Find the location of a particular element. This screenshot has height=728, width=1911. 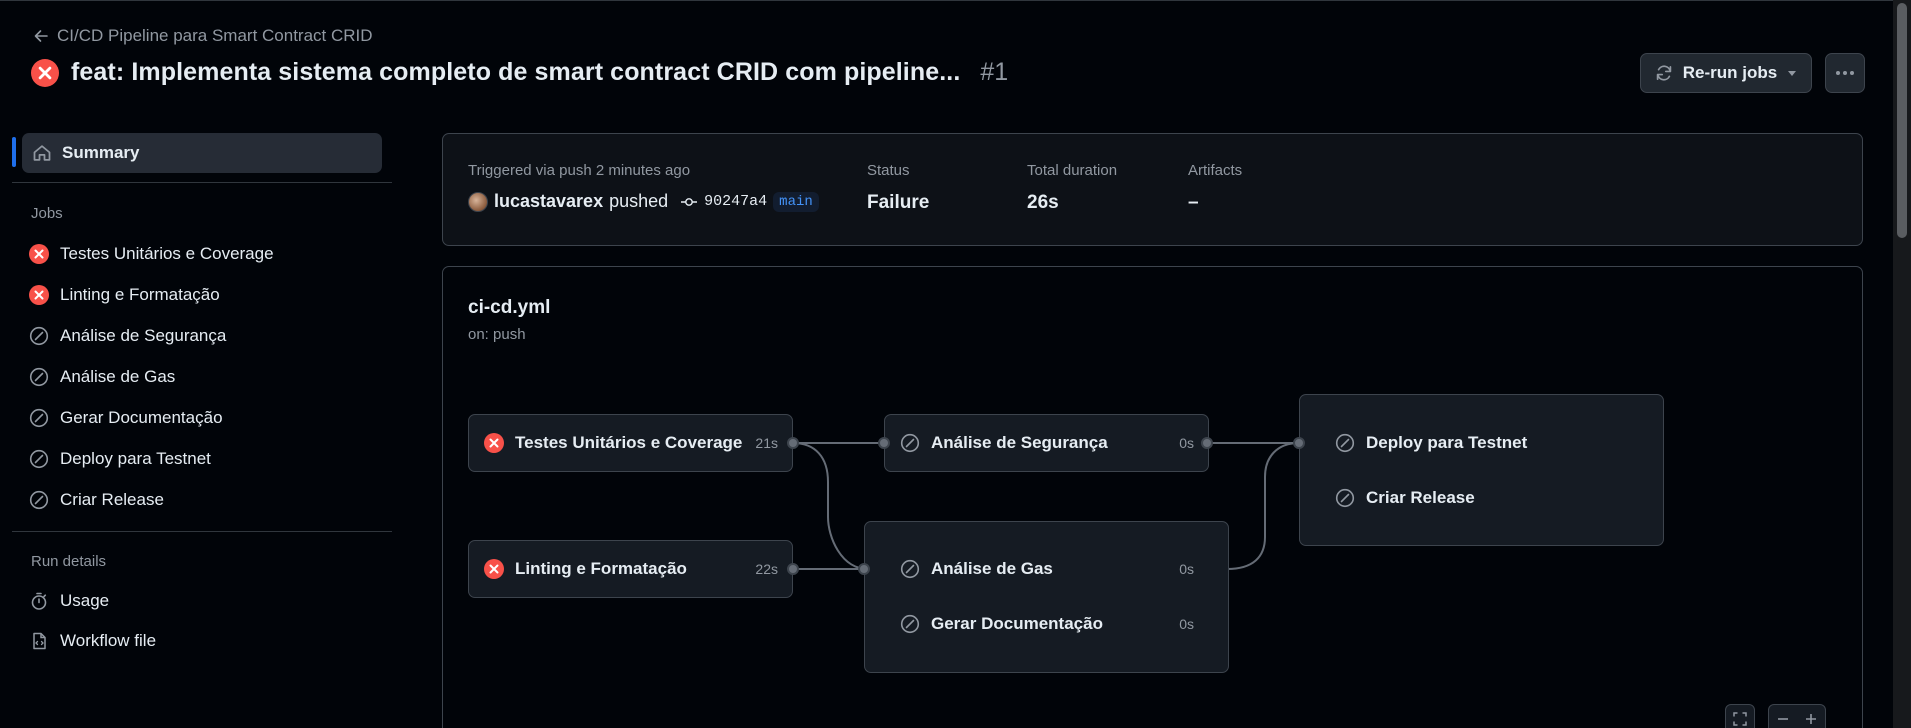

sidebar-job-gas: Análise de Gas is located at coordinates (102, 377).